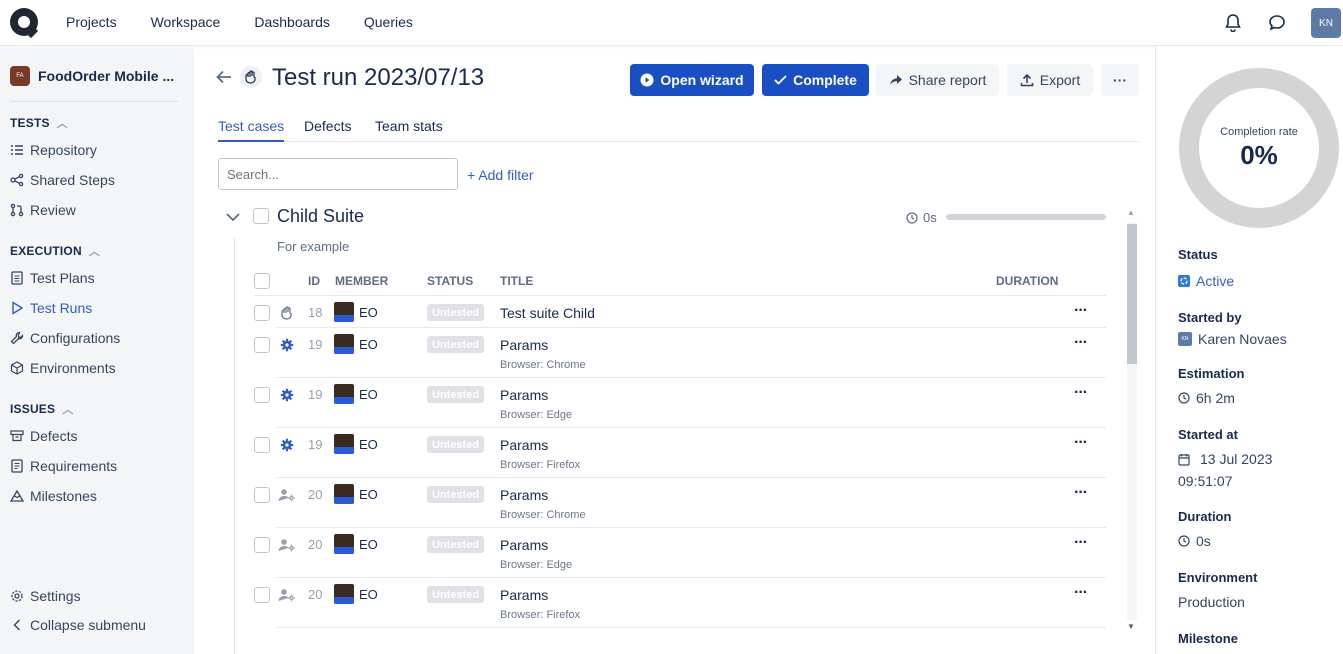 This screenshot has width=1343, height=654. I want to click on tab-team-stats: Team stats, so click(409, 129).